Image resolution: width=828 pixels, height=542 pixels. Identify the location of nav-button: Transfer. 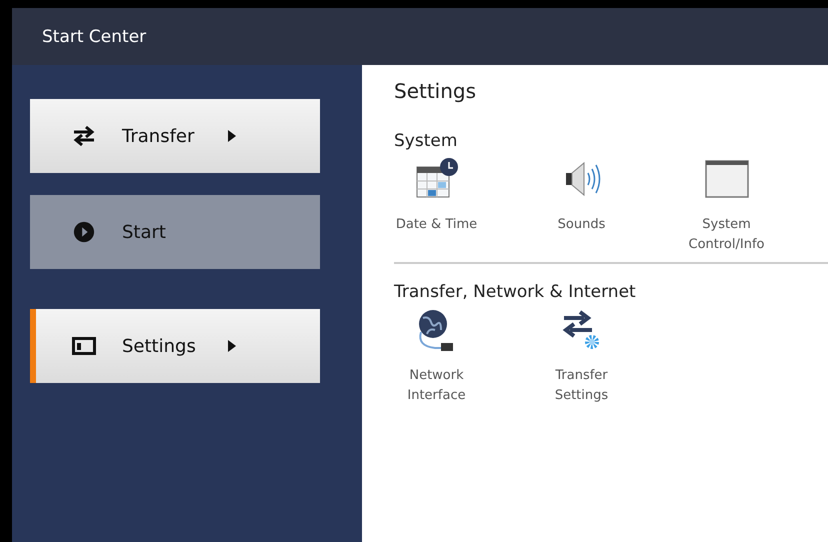
(175, 136).